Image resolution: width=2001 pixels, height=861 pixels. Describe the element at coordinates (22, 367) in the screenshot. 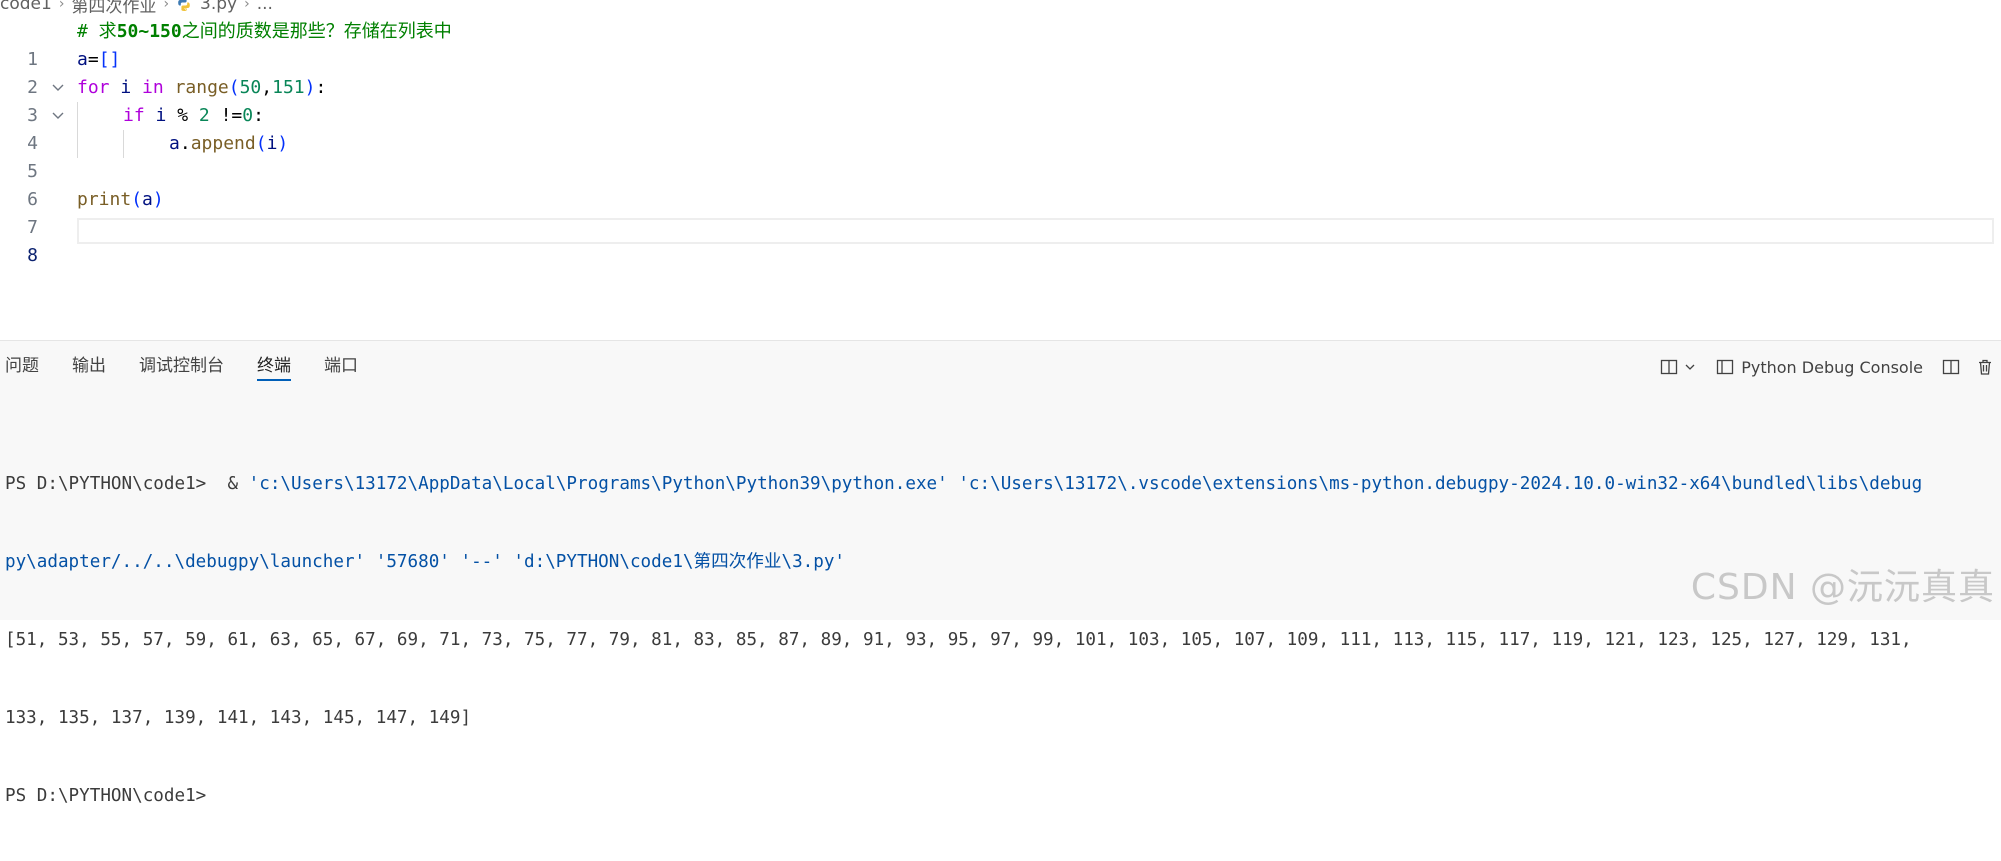

I see `tab-problems: 问题` at that location.